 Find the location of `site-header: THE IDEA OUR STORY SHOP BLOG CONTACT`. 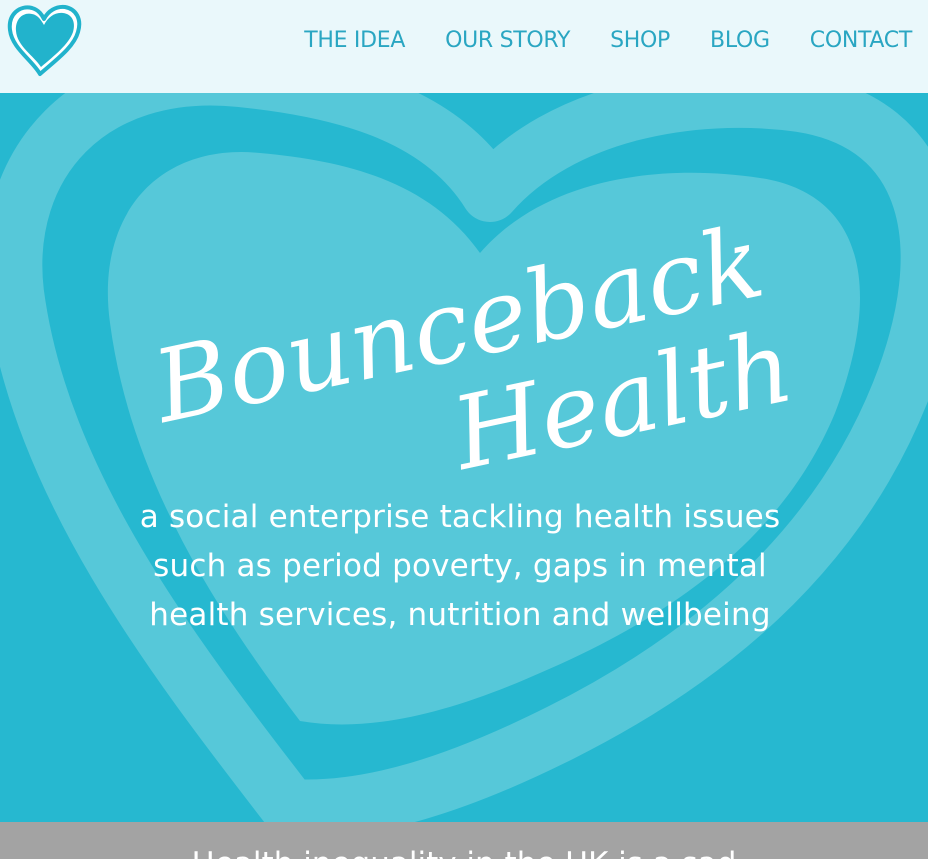

site-header: THE IDEA OUR STORY SHOP BLOG CONTACT is located at coordinates (464, 46).